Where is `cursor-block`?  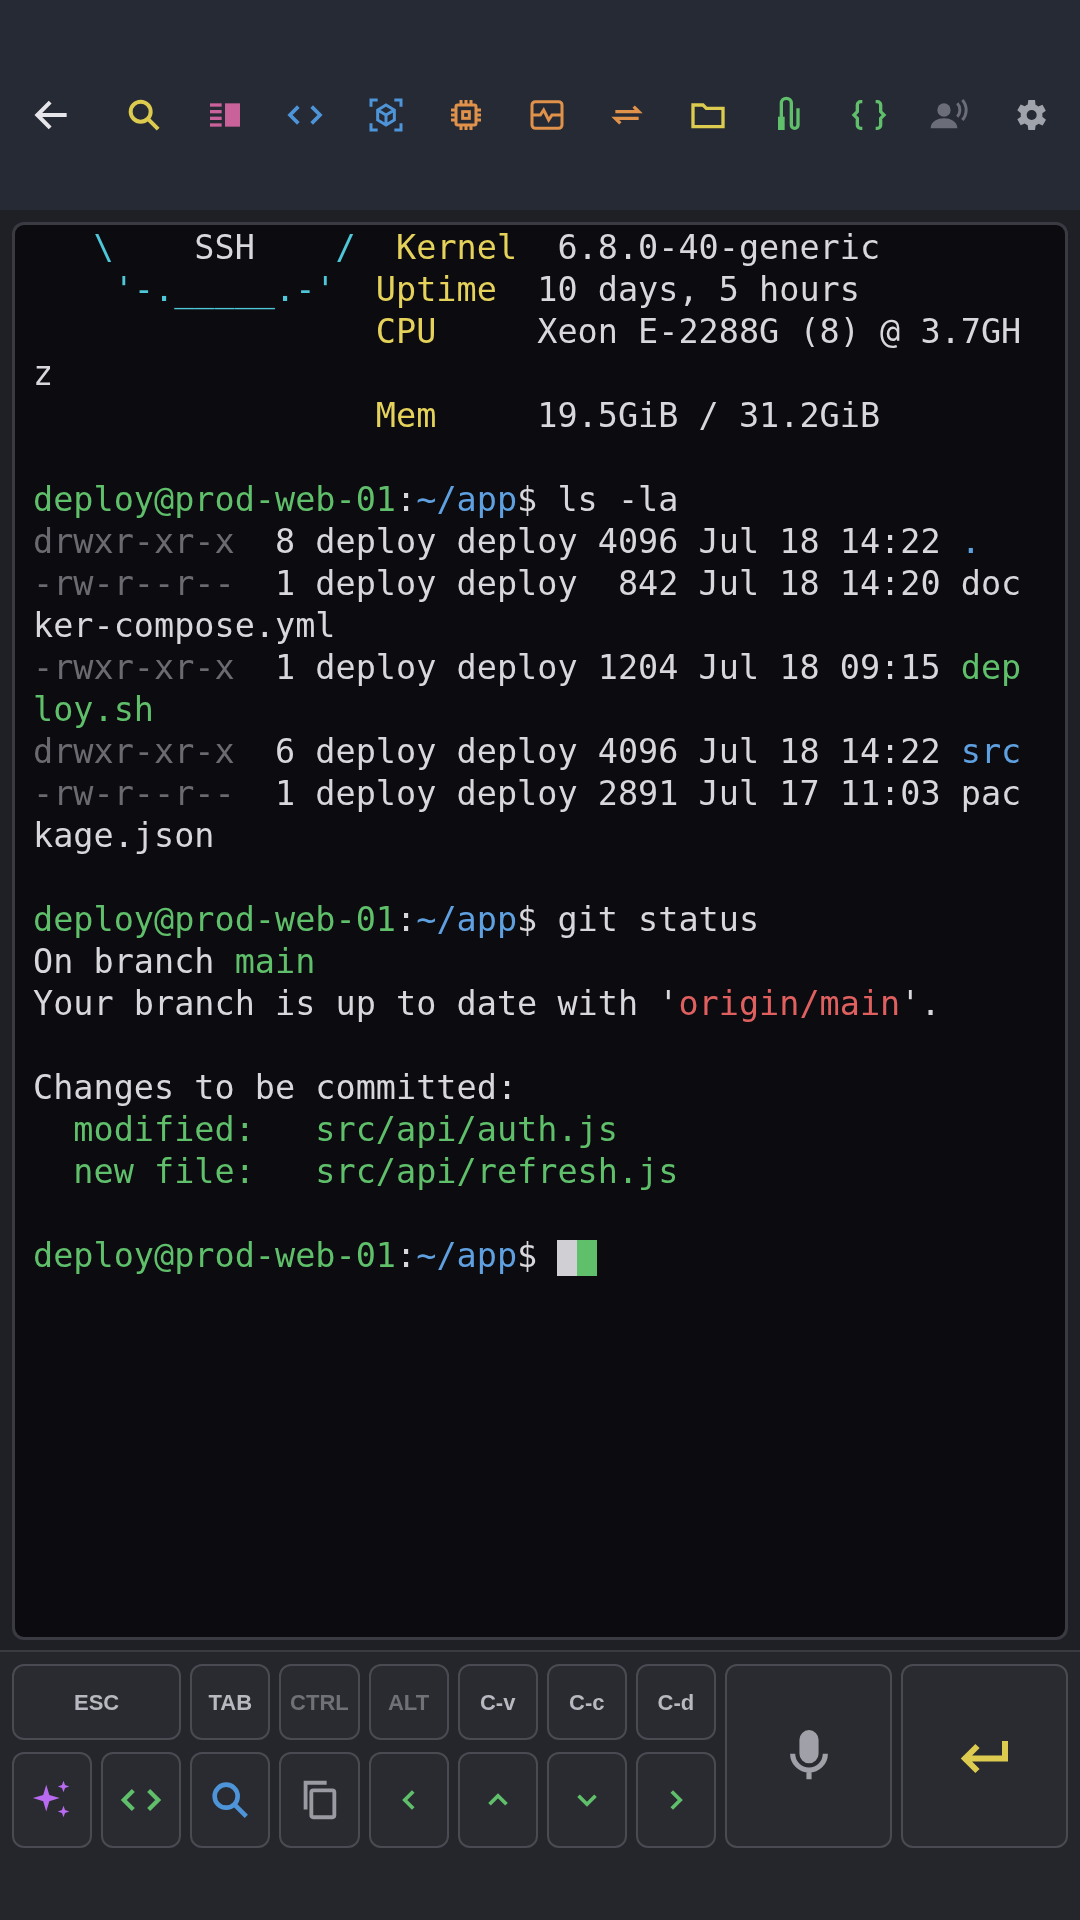
cursor-block is located at coordinates (577, 1257).